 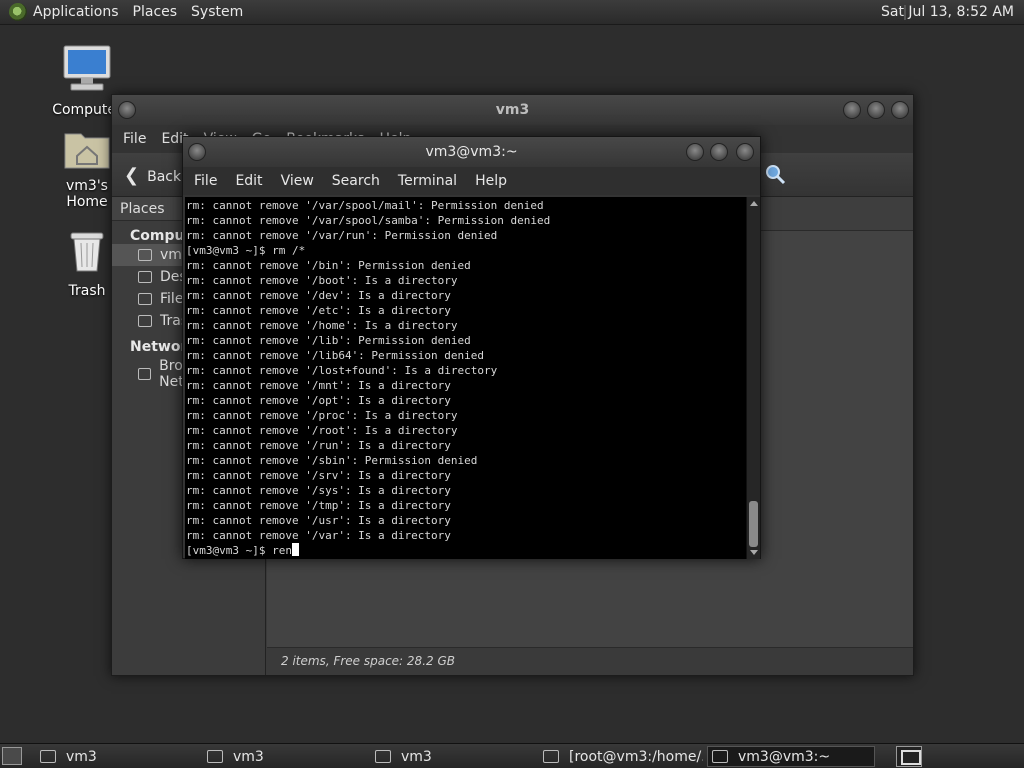 What do you see at coordinates (246, 250) in the screenshot?
I see `terminal-output-line: [vm3@vm3 ~]$ rm /*` at bounding box center [246, 250].